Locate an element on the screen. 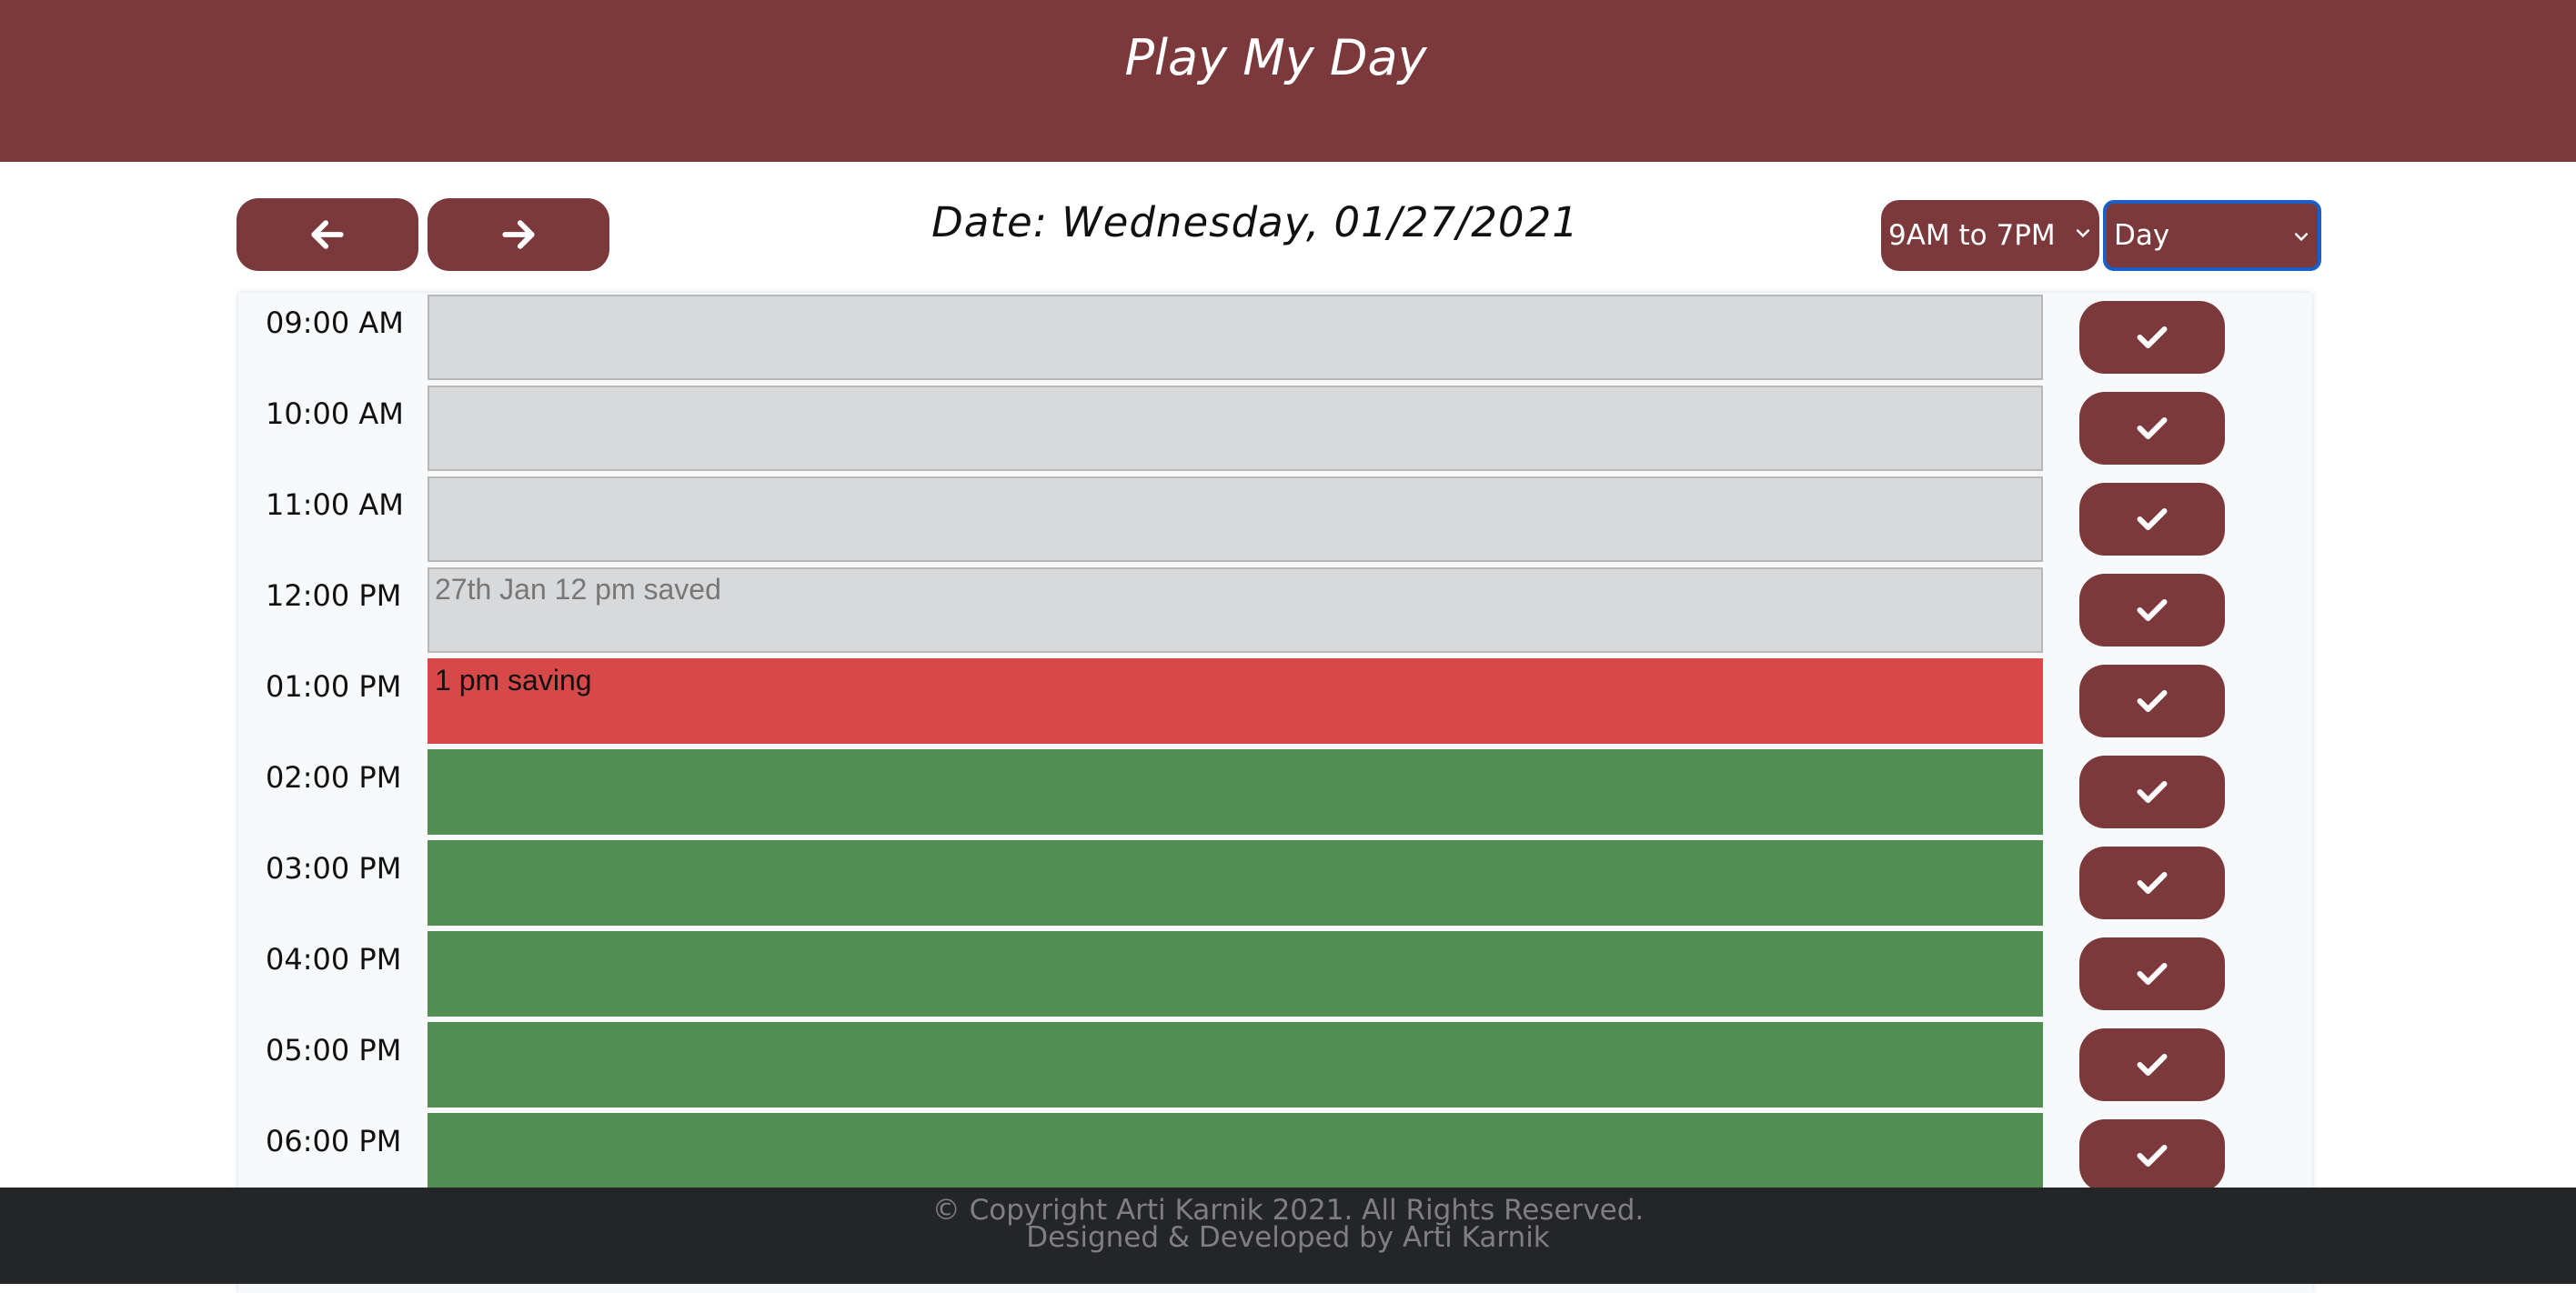  hours-range-select: 9AM to 7PM is located at coordinates (1990, 235).